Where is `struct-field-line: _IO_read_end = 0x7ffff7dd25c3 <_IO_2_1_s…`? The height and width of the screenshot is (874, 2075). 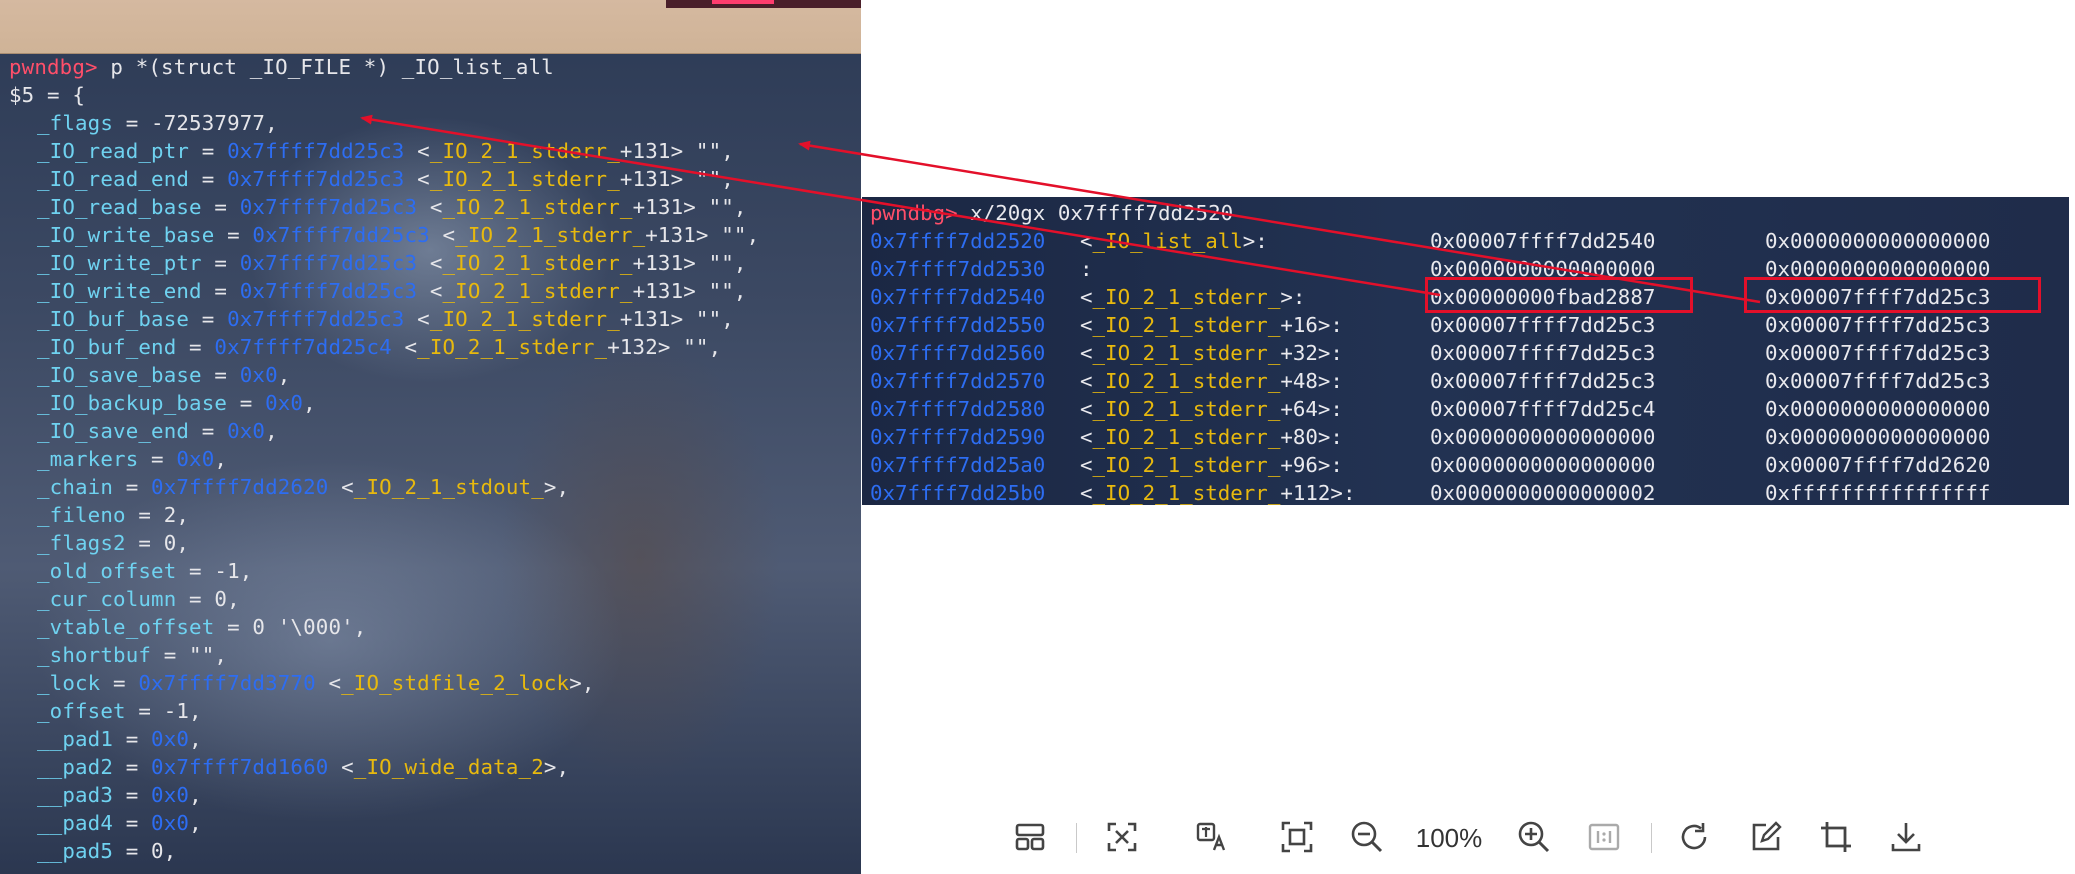 struct-field-line: _IO_read_end = 0x7ffff7dd25c3 <_IO_2_1_s… is located at coordinates (384, 179).